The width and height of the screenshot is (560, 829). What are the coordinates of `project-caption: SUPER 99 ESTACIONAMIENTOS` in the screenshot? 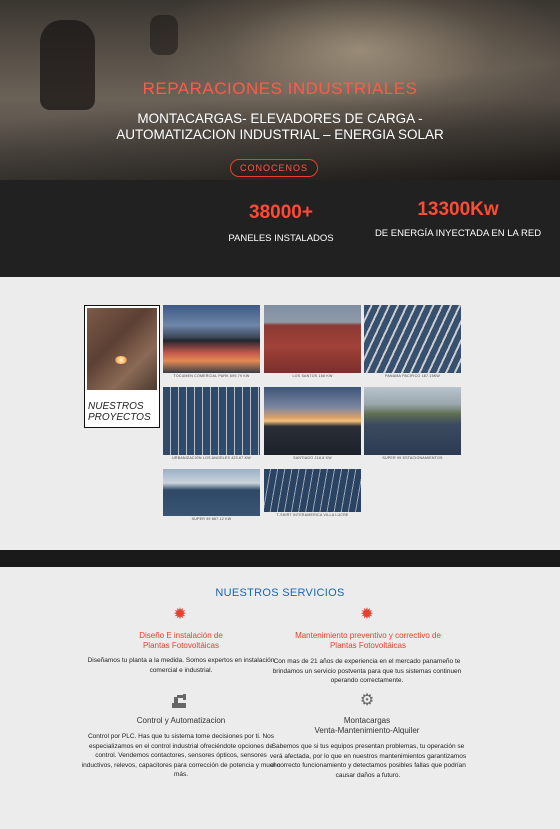 It's located at (412, 458).